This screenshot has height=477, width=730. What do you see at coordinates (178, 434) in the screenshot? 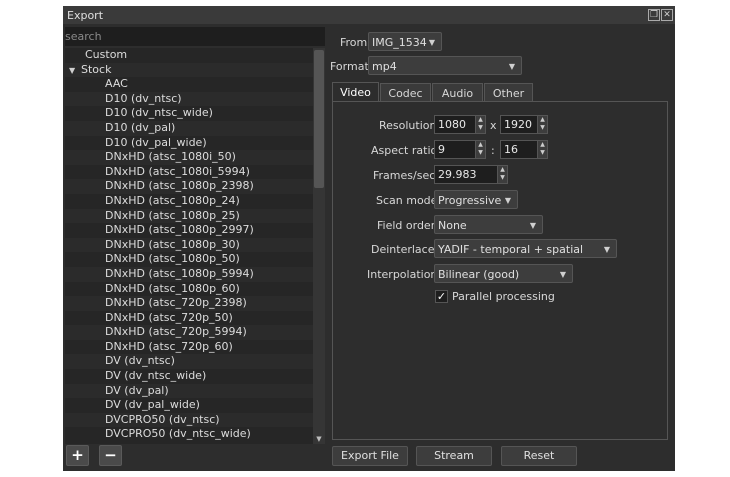
I see `tree-item-label: DVCPRO50 (dv_ntsc_wide)` at bounding box center [178, 434].